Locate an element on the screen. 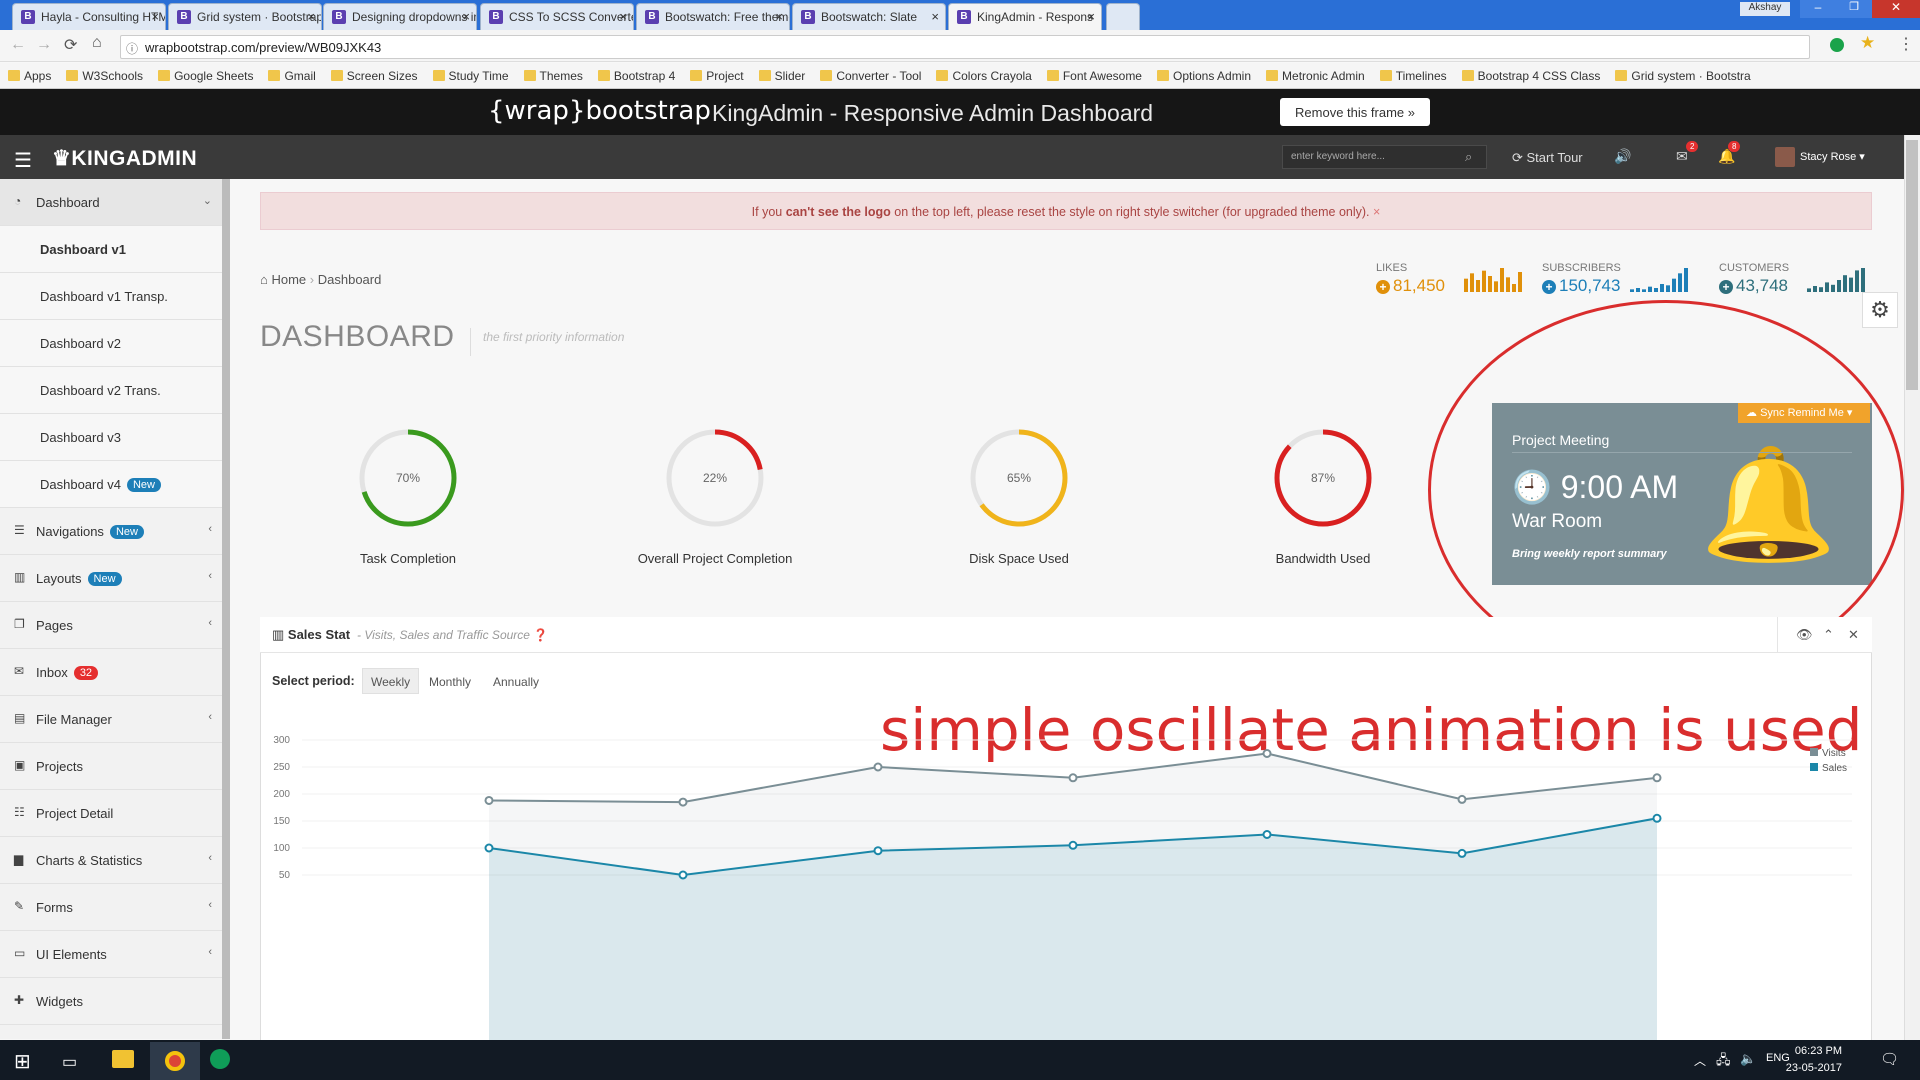 This screenshot has height=1080, width=1920. sidebar-item: Dashboard v4 New is located at coordinates (111, 484).